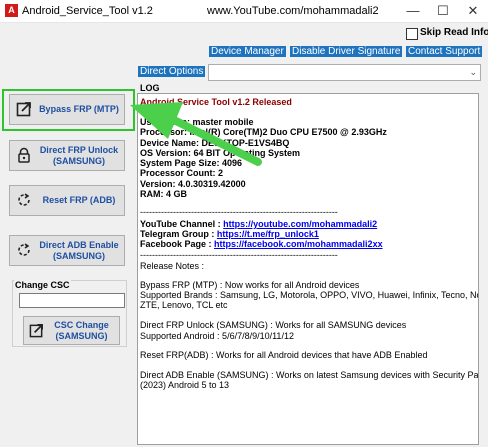  I want to click on log-version: Version: 4.0.30319.42000, so click(193, 184).